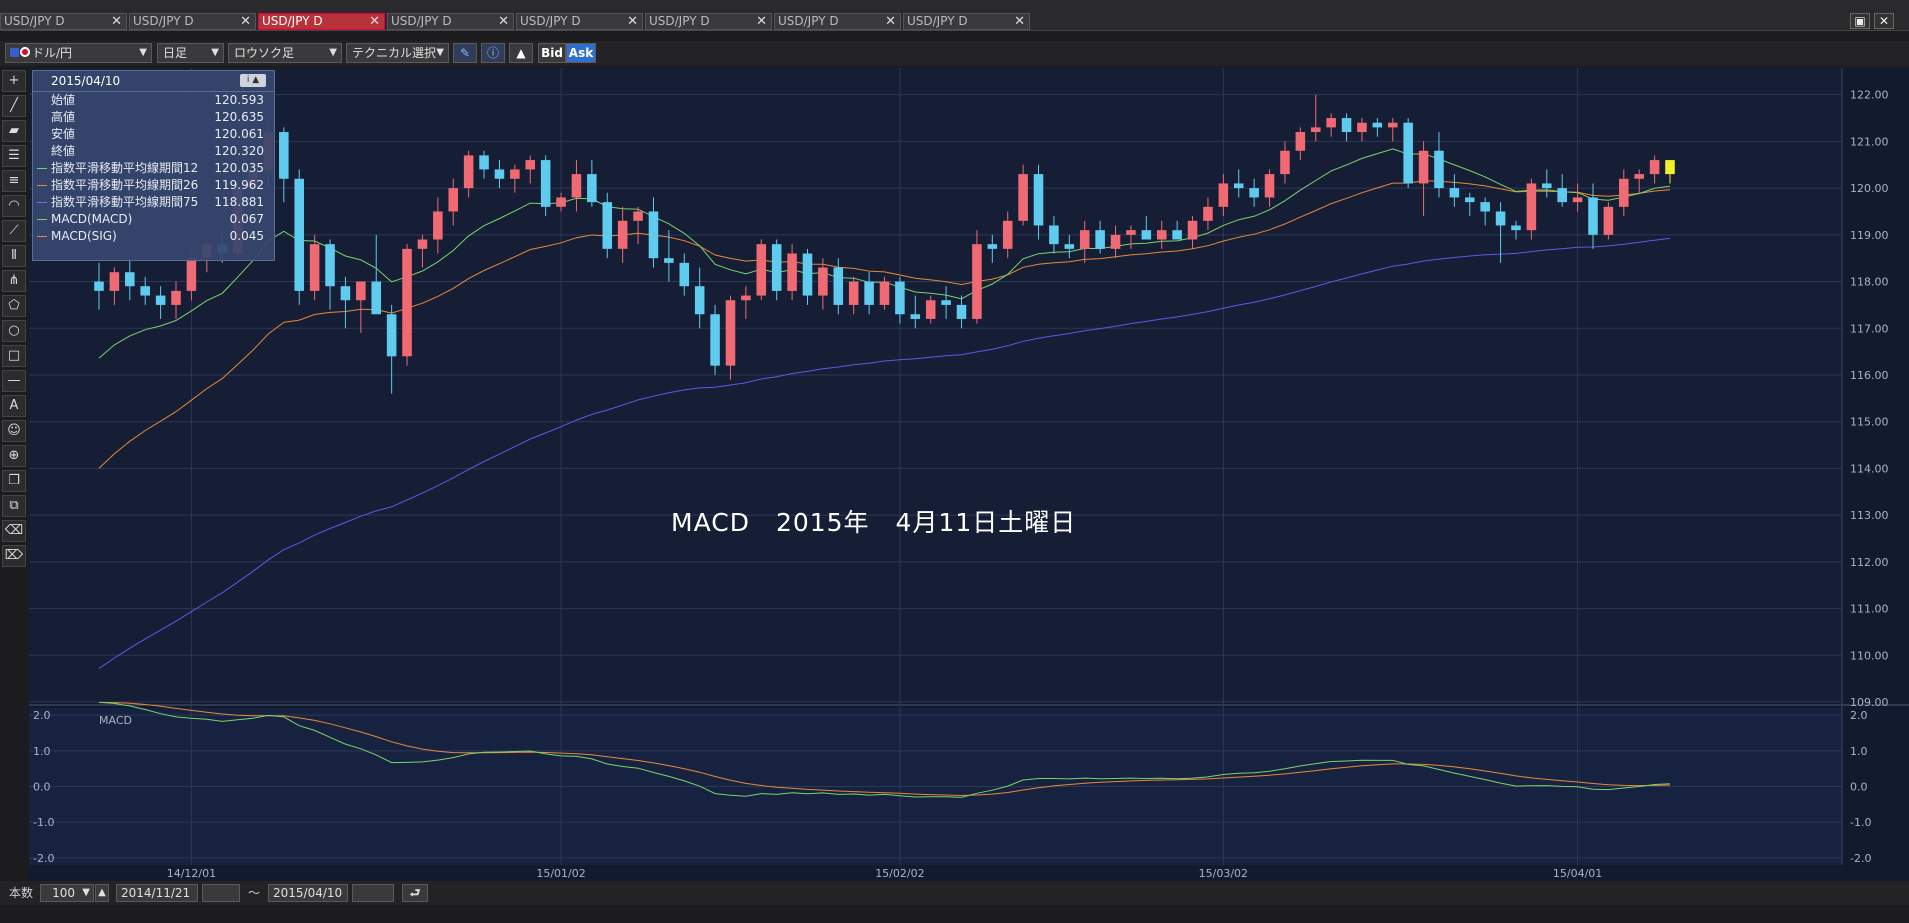  What do you see at coordinates (14, 356) in the screenshot?
I see `rectangle-icon: □` at bounding box center [14, 356].